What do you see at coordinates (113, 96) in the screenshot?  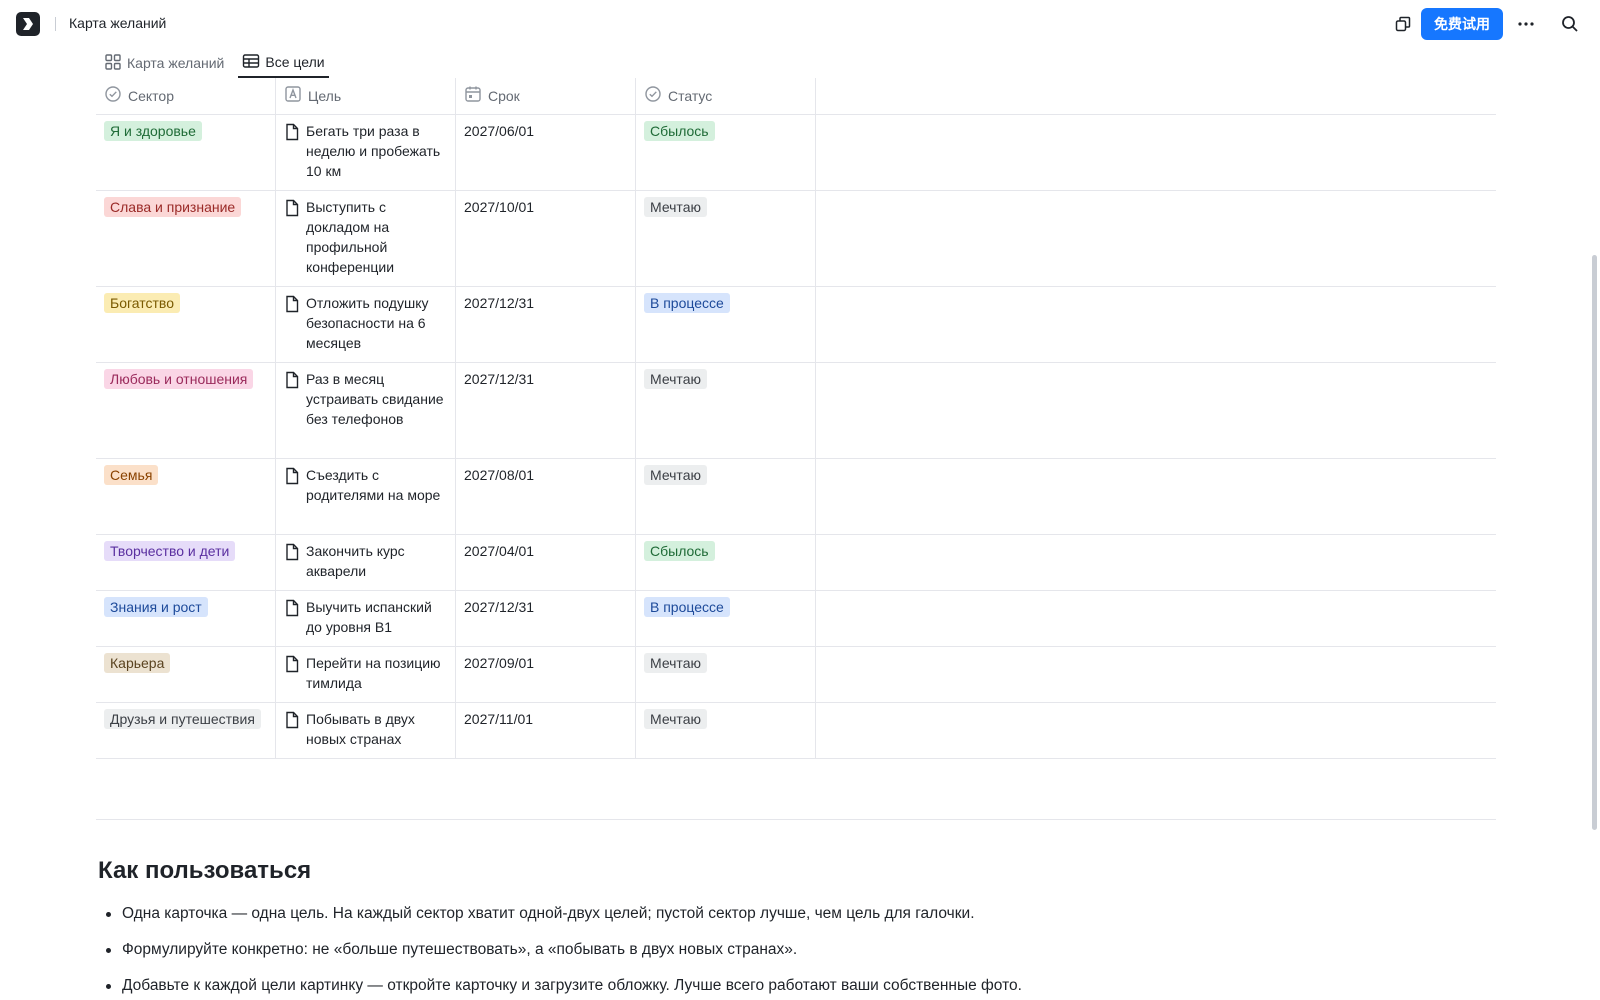 I see `check-circle-icon` at bounding box center [113, 96].